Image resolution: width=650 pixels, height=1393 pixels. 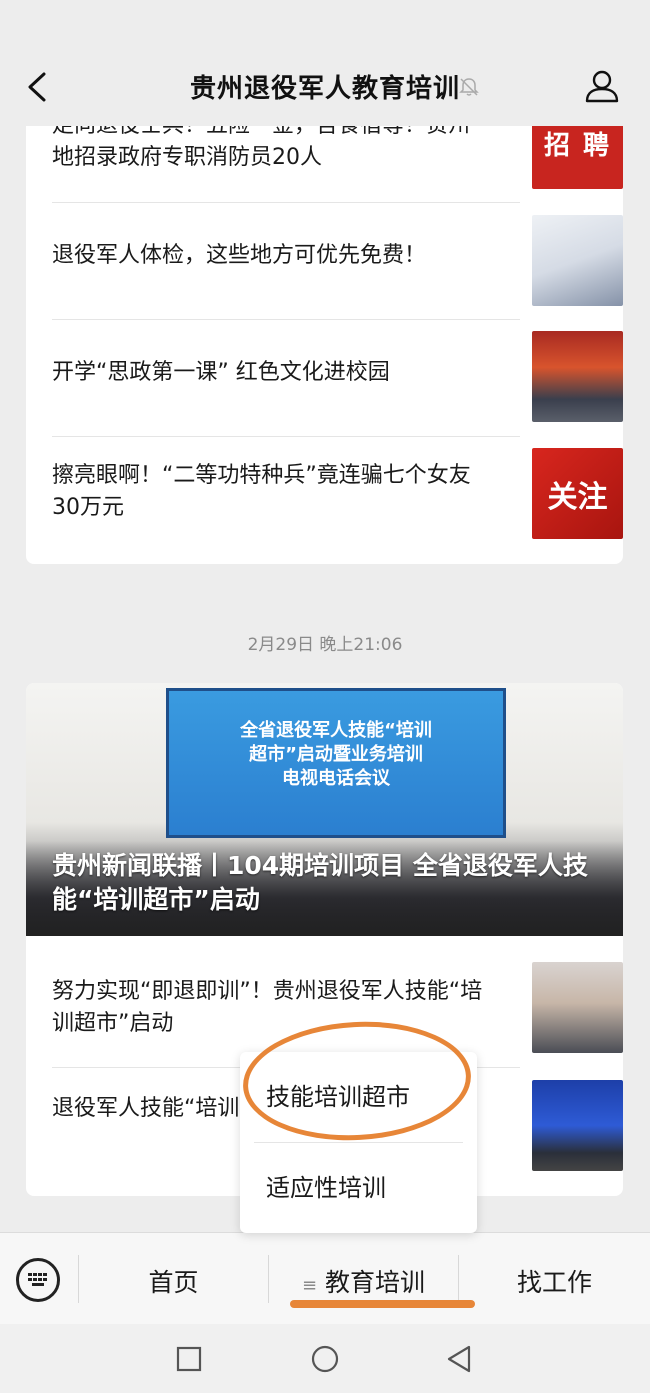 What do you see at coordinates (336, 778) in the screenshot?
I see `screen-text: 电视电话会议` at bounding box center [336, 778].